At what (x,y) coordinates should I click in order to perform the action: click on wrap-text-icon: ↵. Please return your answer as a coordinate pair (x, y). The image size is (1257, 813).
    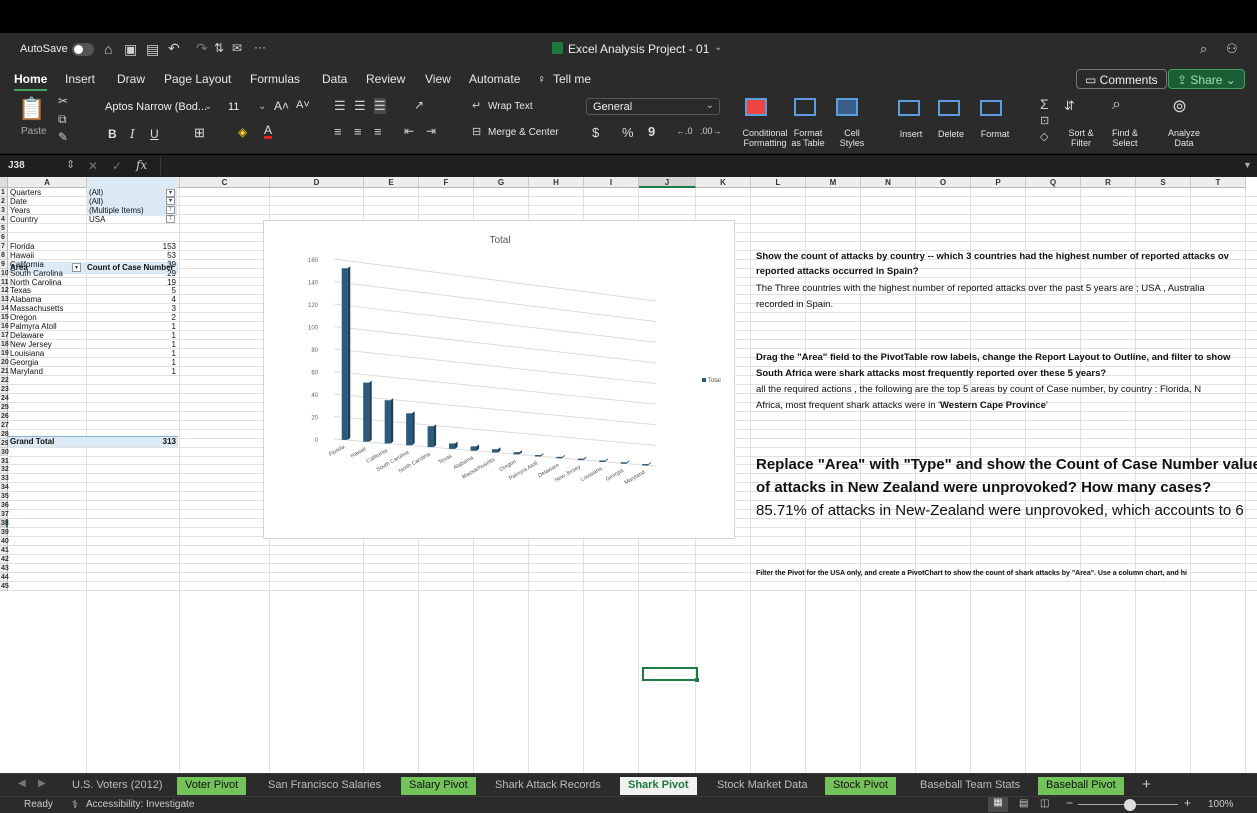
    Looking at the image, I should click on (476, 105).